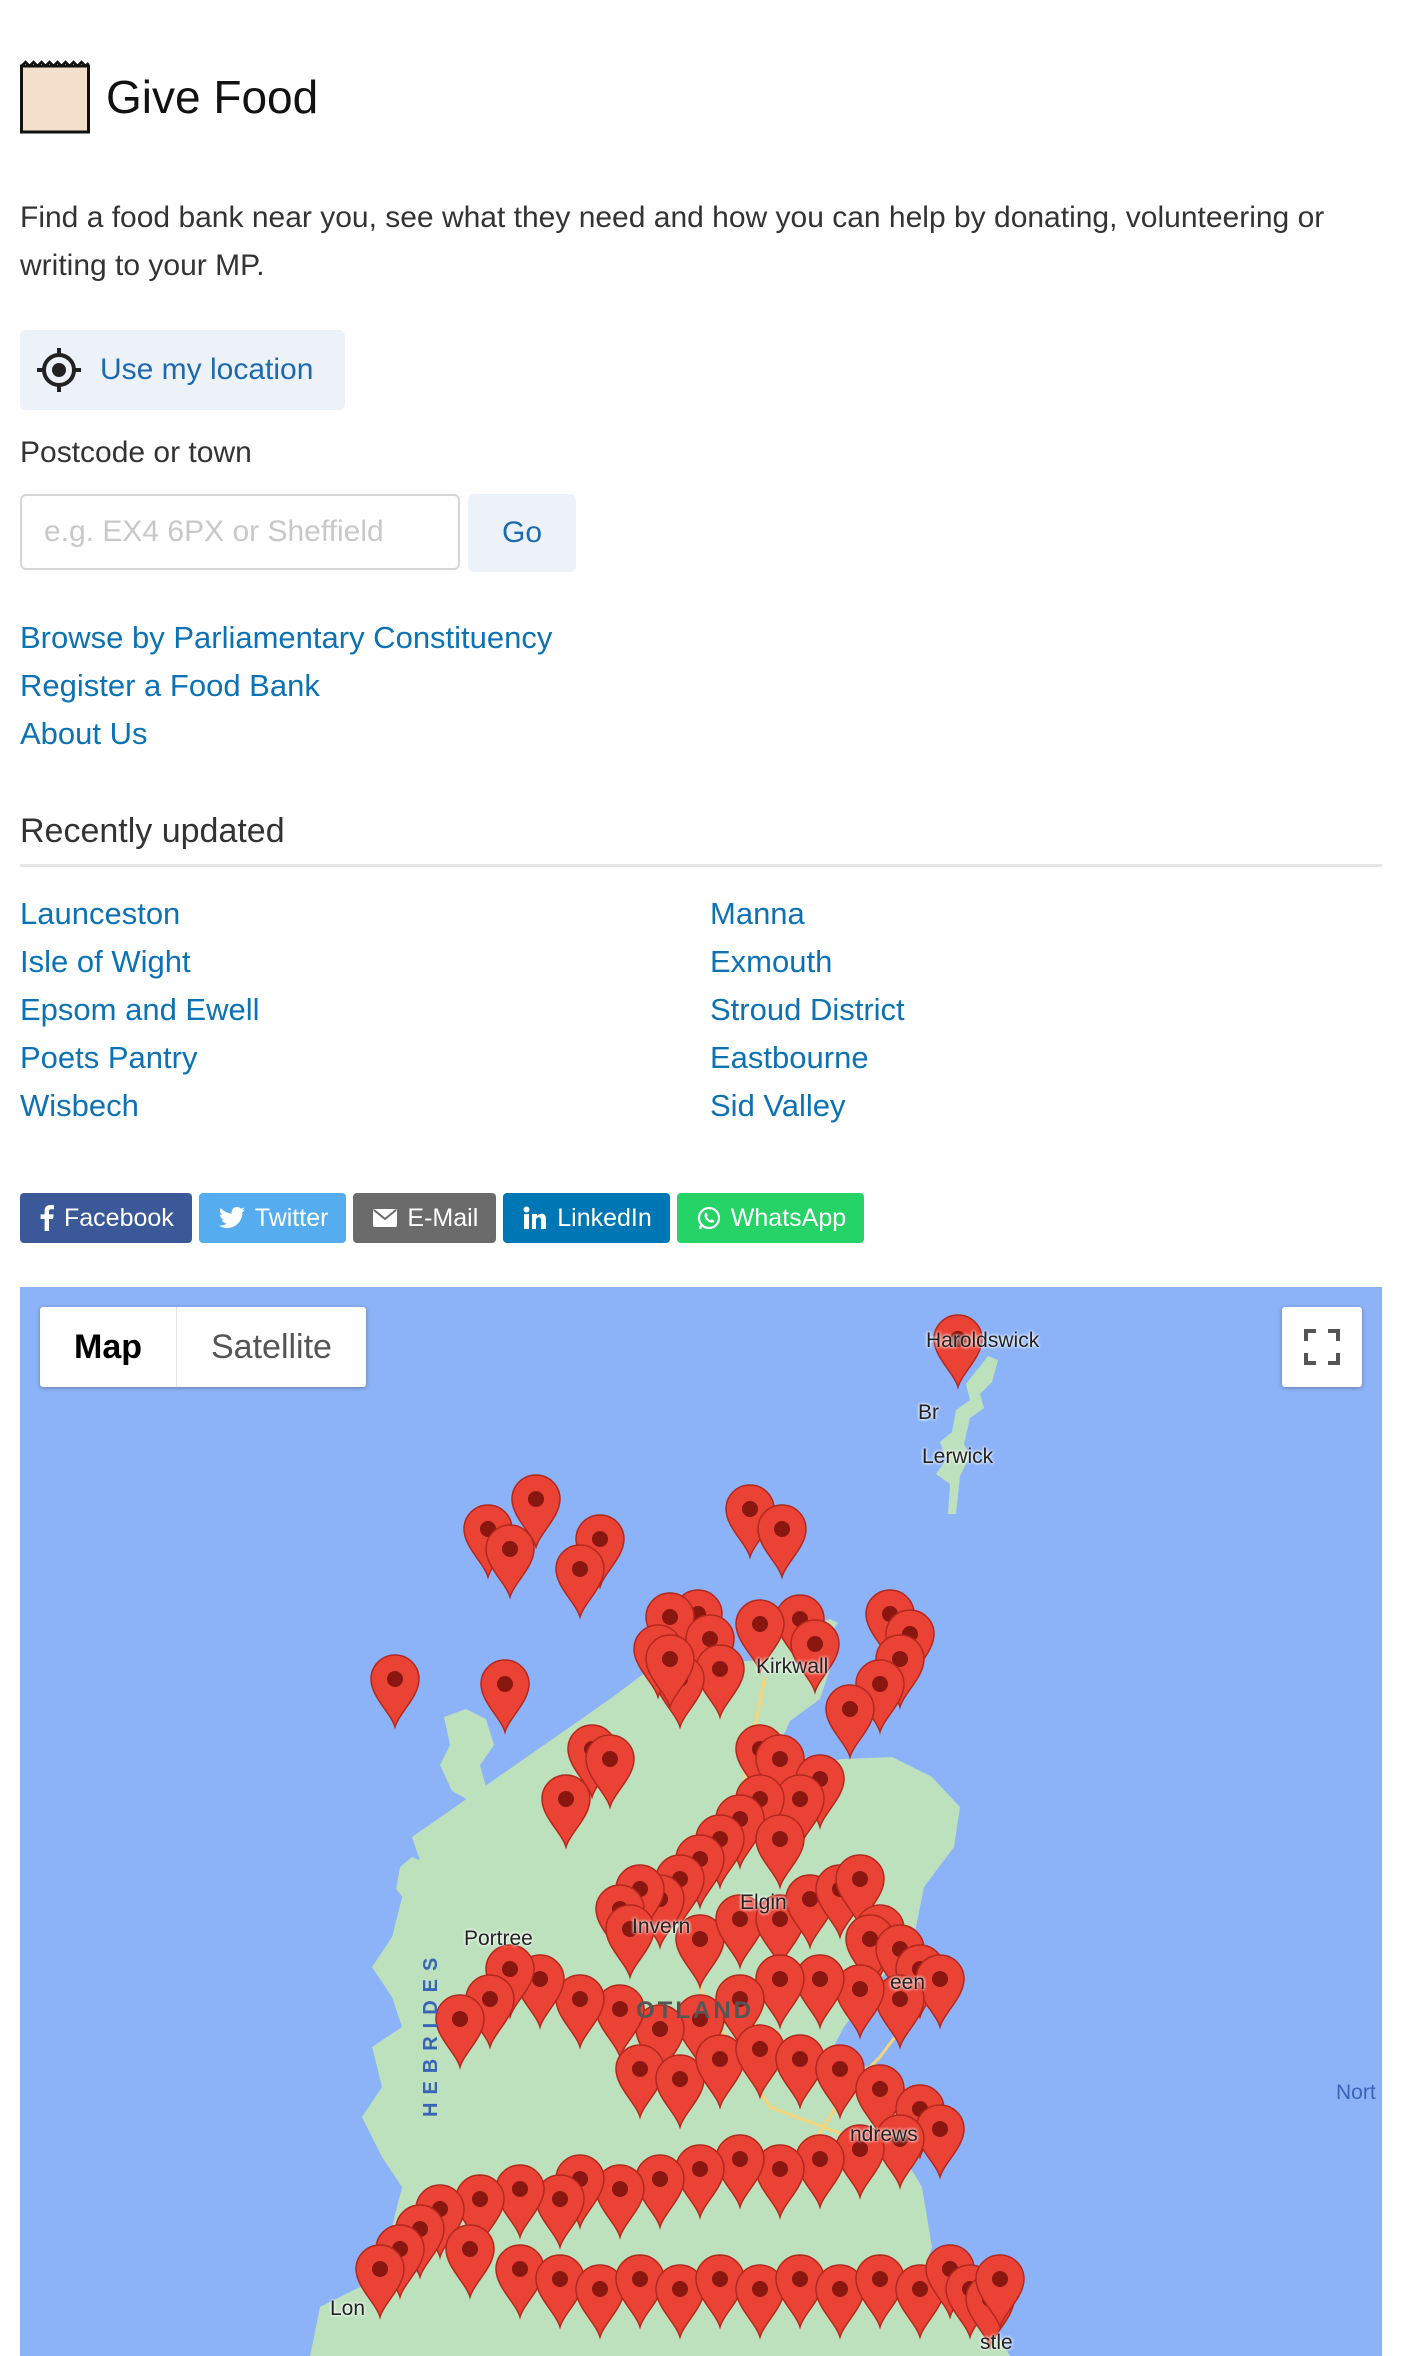 The image size is (1402, 2356). I want to click on map-label-londonderry: Lon, so click(348, 2308).